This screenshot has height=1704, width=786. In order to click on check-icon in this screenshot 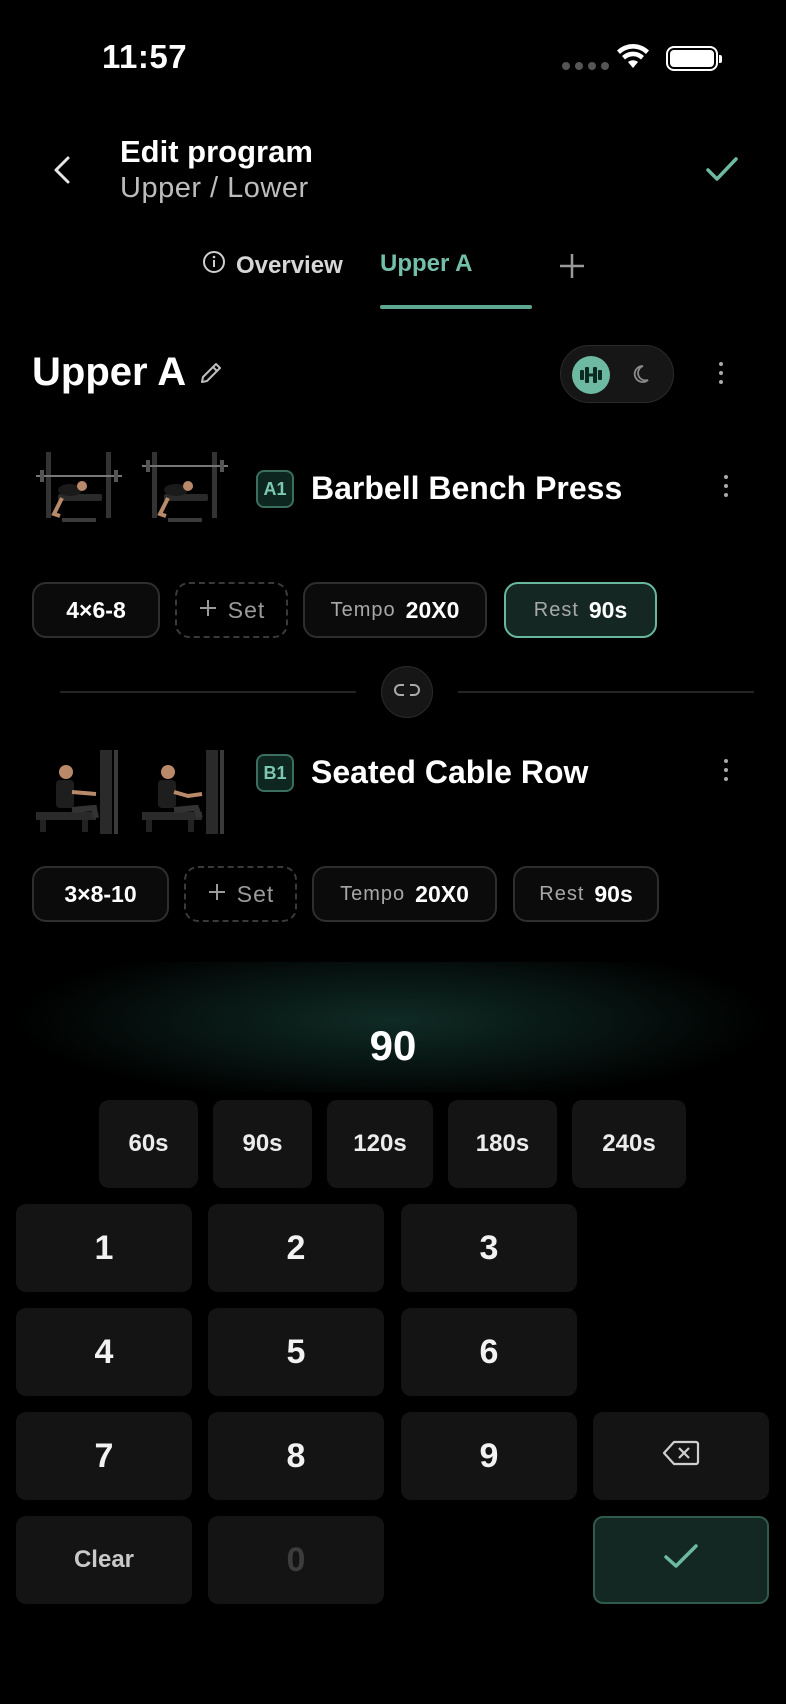, I will do `click(681, 1560)`.